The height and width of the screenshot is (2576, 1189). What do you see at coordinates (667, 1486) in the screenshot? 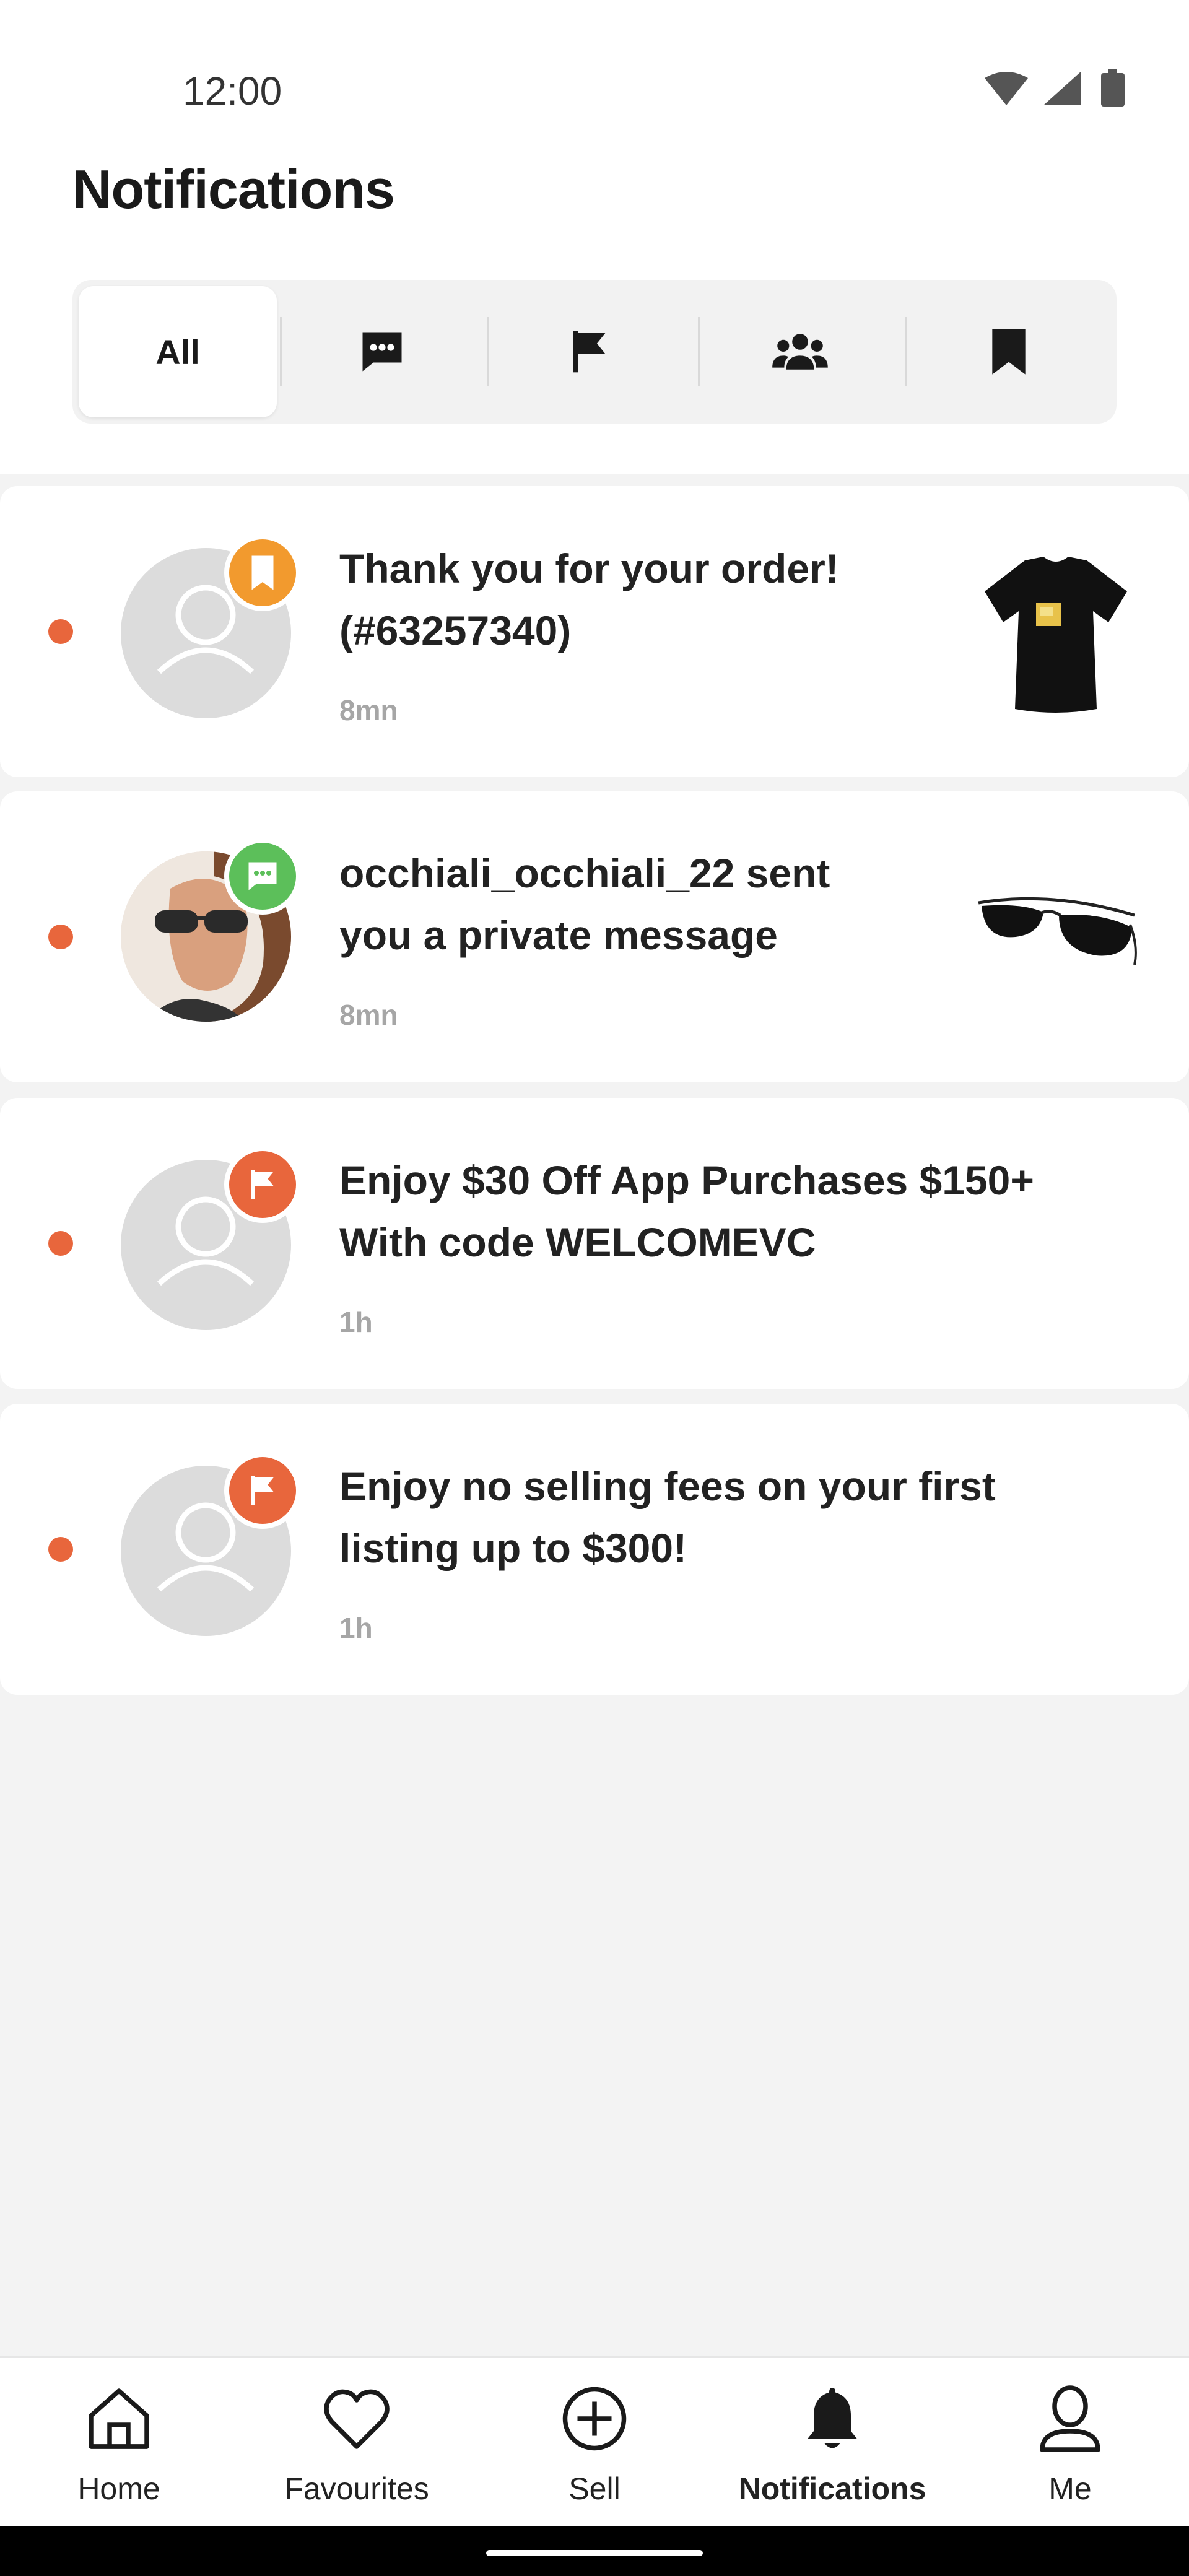
I see `notification-title-line1: Enjoy no selling fees on your first` at bounding box center [667, 1486].